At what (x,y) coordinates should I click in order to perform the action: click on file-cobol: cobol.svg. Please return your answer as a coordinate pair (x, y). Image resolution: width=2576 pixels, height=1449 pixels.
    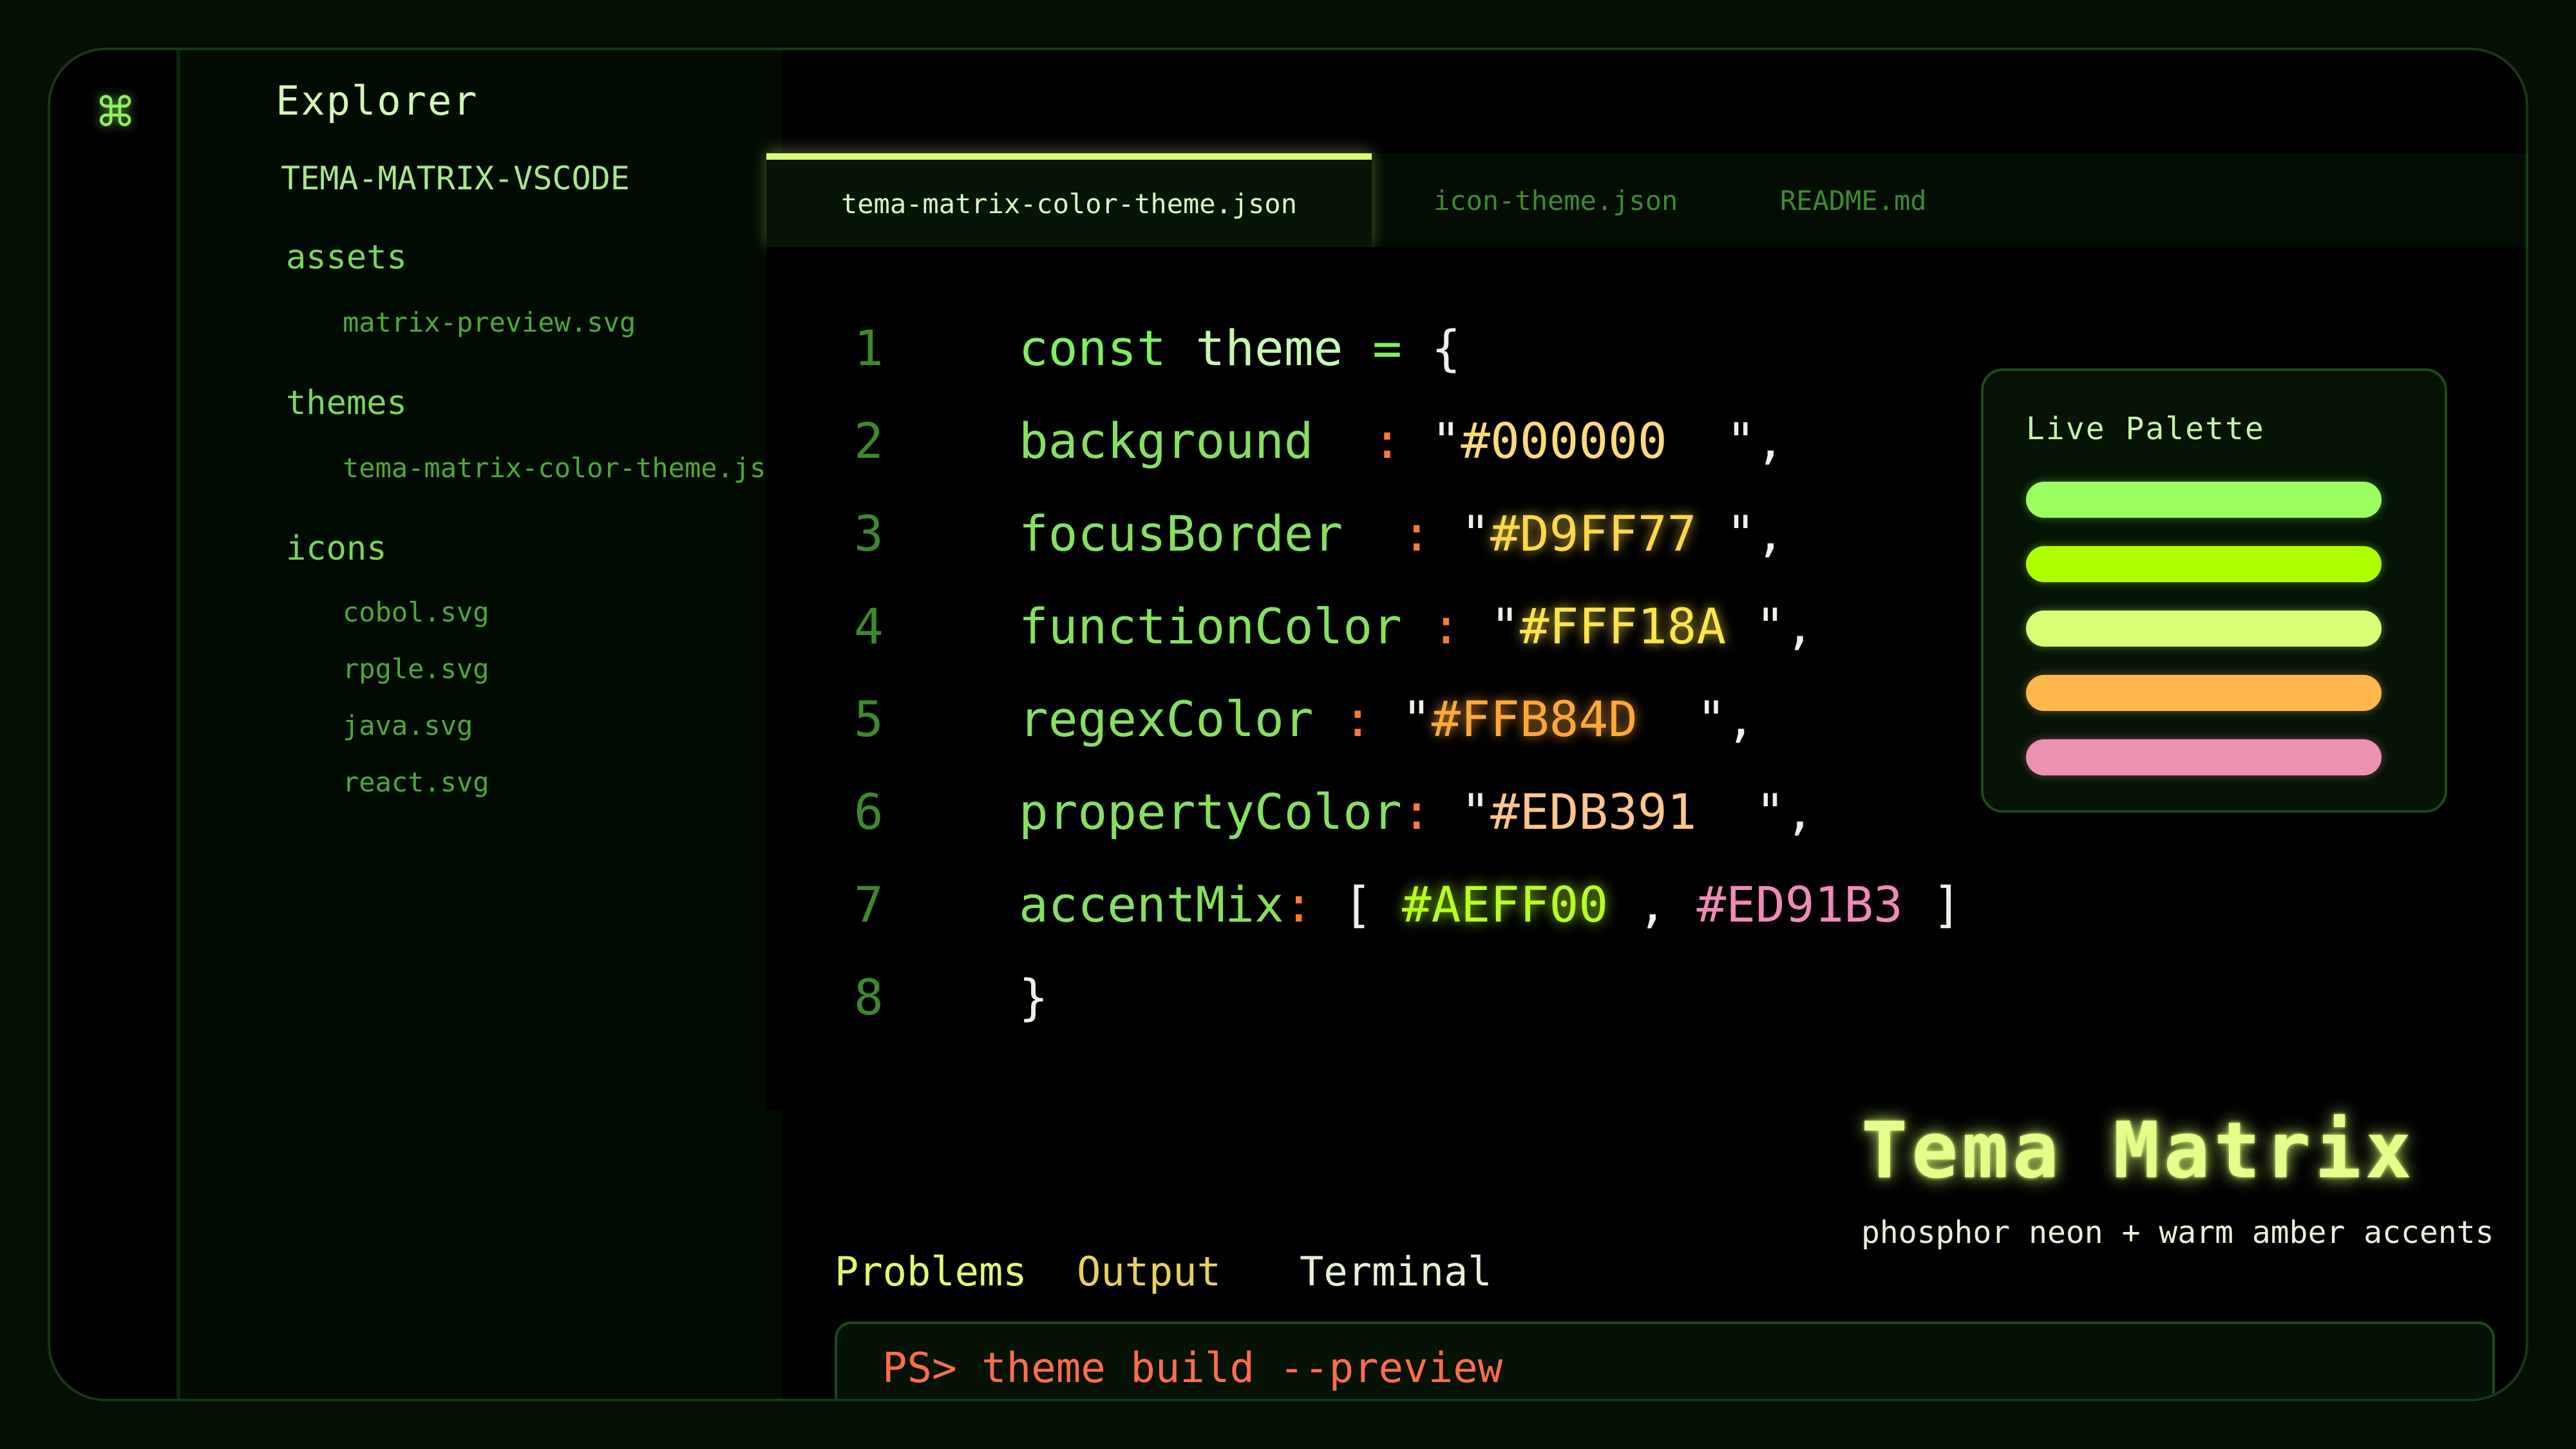
    Looking at the image, I should click on (416, 612).